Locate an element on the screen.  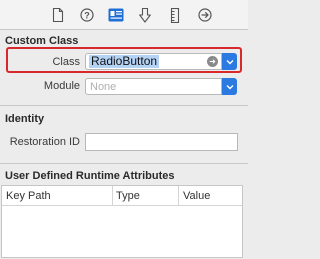
module-combo-field: None is located at coordinates (153, 86).